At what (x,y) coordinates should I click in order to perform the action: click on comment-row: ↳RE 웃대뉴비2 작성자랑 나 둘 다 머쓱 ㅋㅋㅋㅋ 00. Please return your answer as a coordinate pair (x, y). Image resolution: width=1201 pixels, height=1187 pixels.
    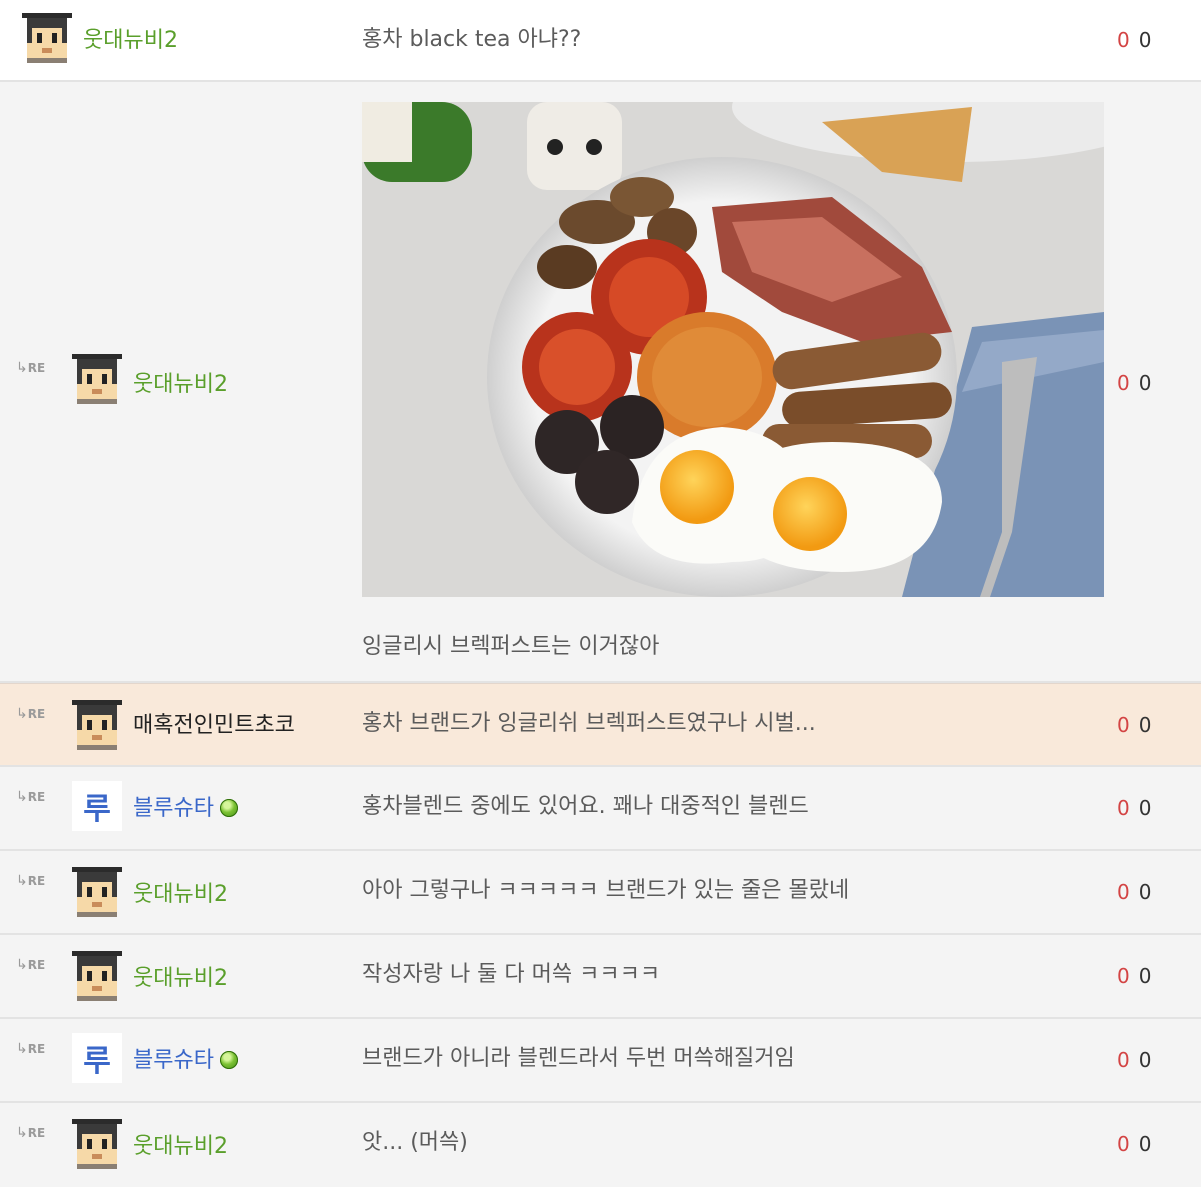
    Looking at the image, I should click on (600, 977).